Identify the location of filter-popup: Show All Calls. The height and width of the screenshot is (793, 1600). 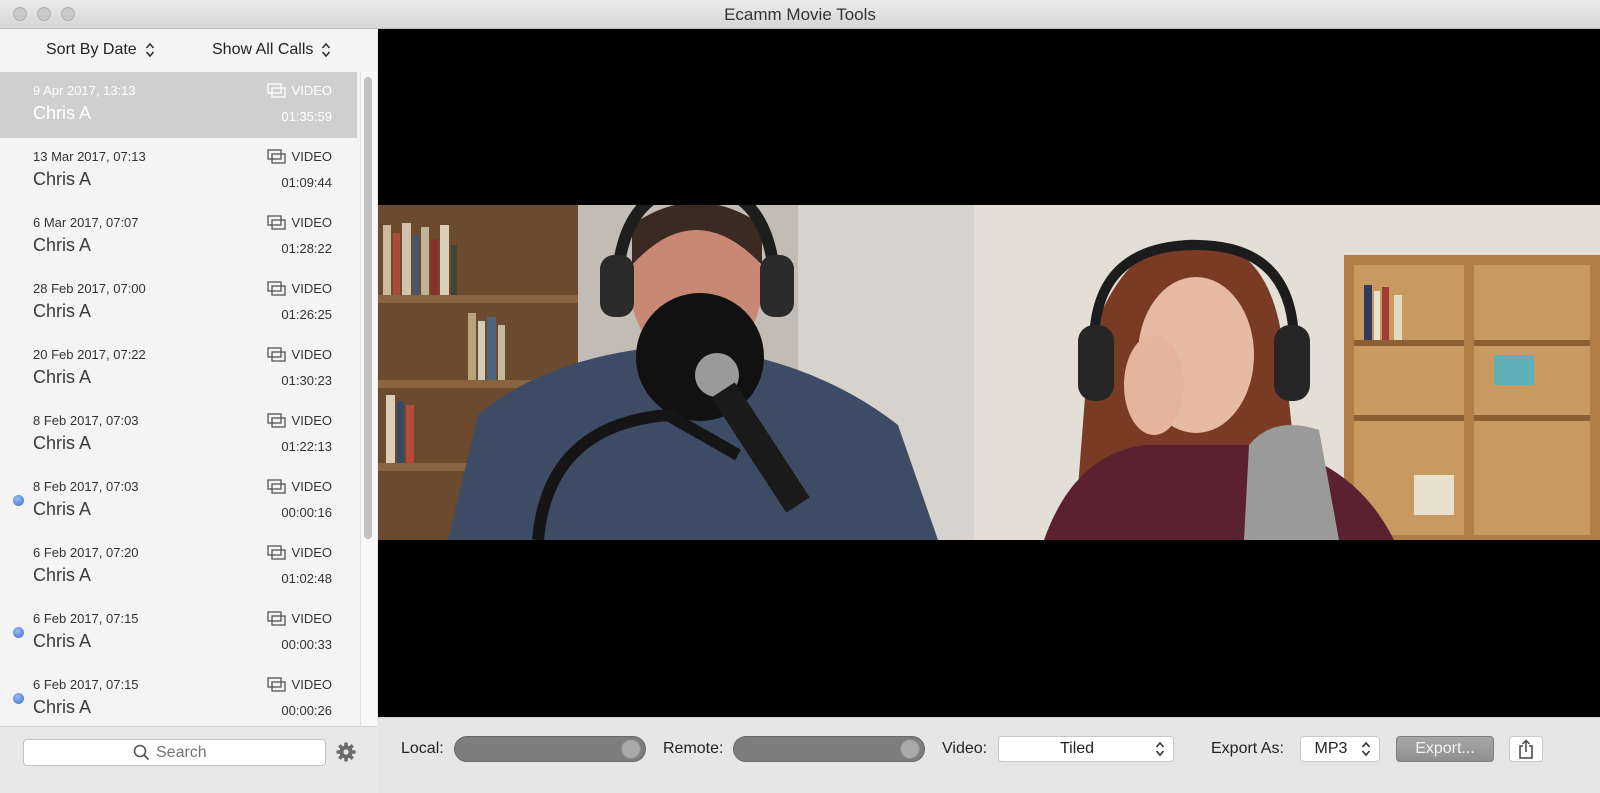
(271, 50).